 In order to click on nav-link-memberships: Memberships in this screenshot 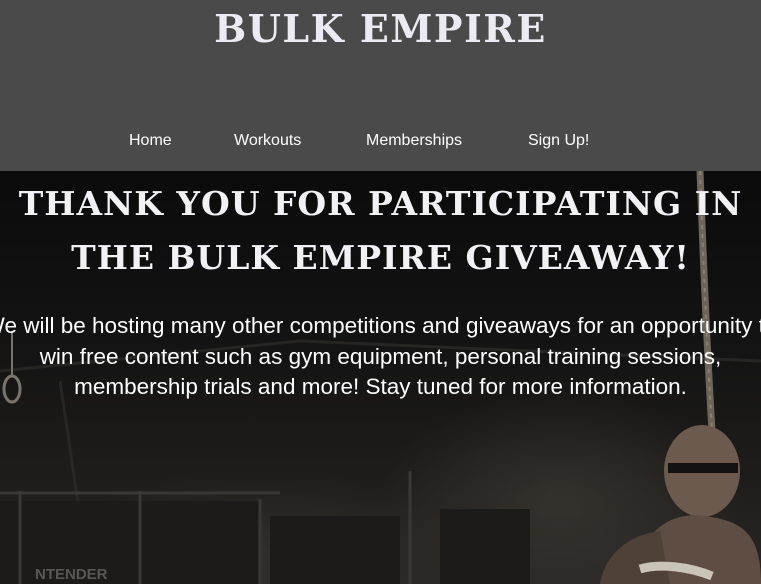, I will do `click(414, 141)`.